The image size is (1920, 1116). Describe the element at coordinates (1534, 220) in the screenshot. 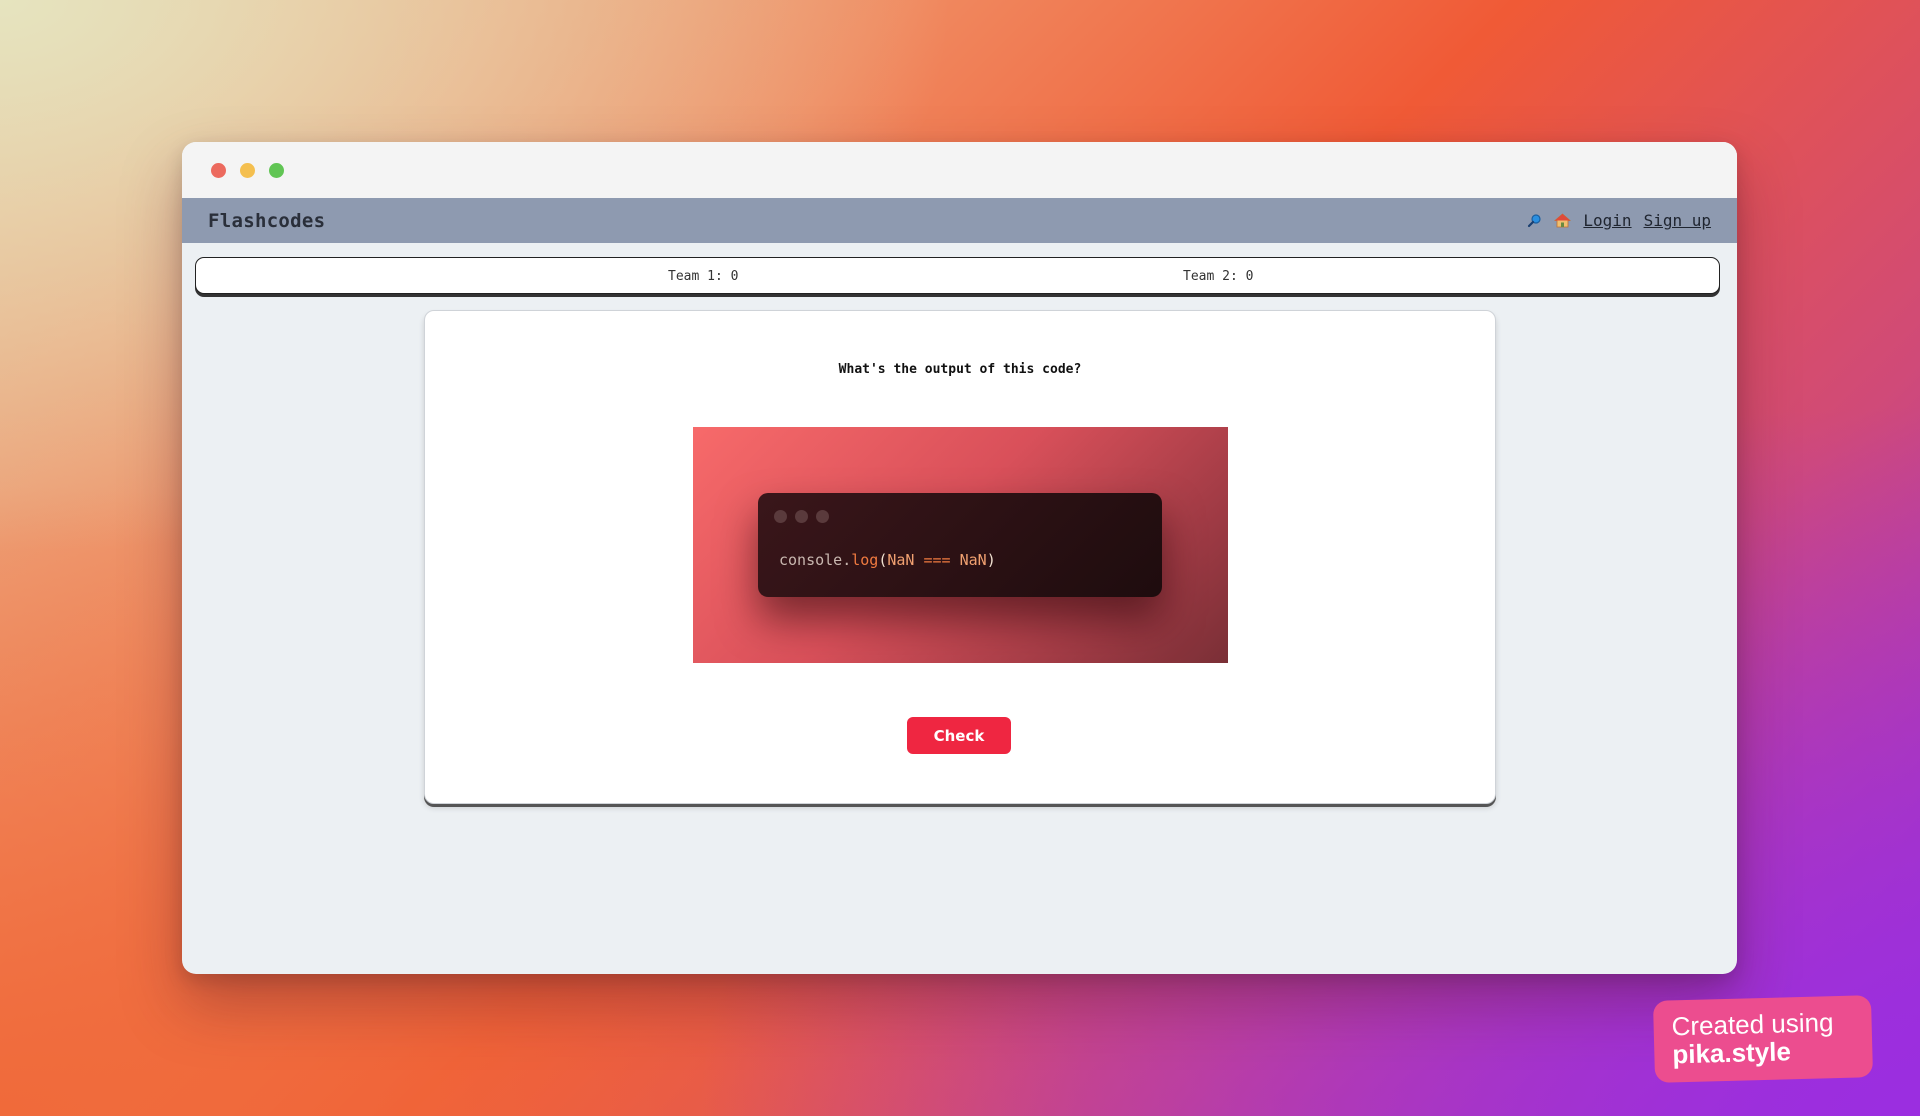

I see `search-icon` at that location.